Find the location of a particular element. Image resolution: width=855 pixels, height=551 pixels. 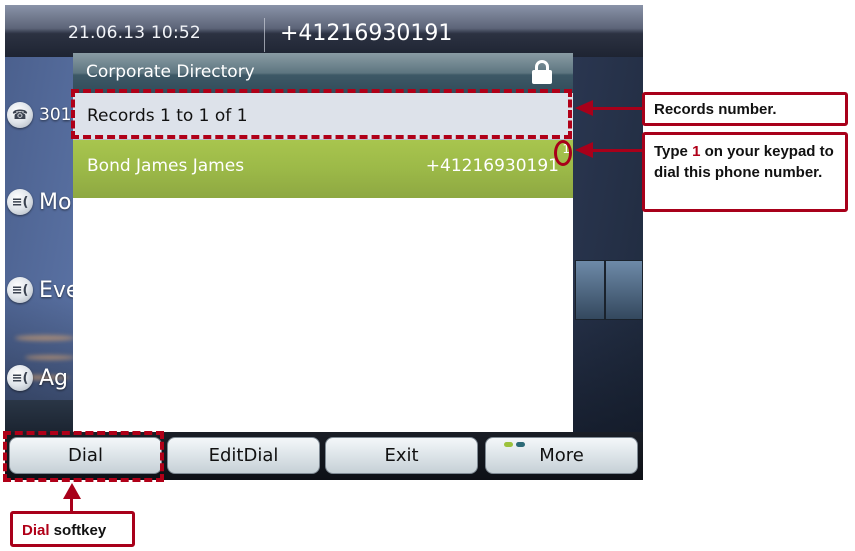

entry-number: +41216930191 is located at coordinates (492, 166).